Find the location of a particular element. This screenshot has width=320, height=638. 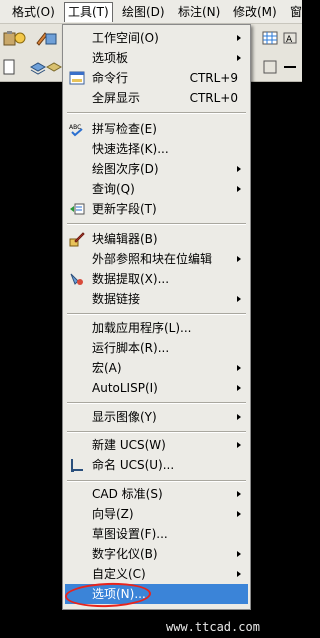

menu-item-label: 数据链接 is located at coordinates (116, 299).